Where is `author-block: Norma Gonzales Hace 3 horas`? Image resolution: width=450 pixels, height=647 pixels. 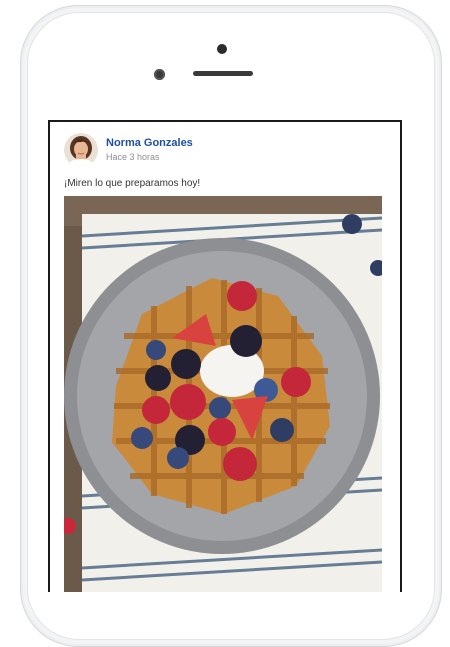
author-block: Norma Gonzales Hace 3 horas is located at coordinates (149, 150).